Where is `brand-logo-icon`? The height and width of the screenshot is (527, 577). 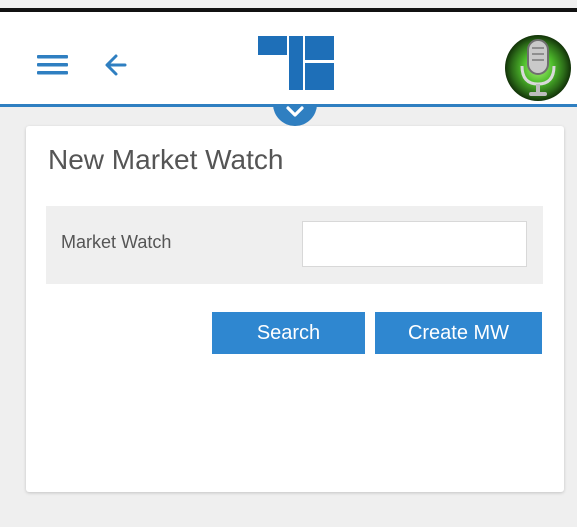
brand-logo-icon is located at coordinates (296, 64).